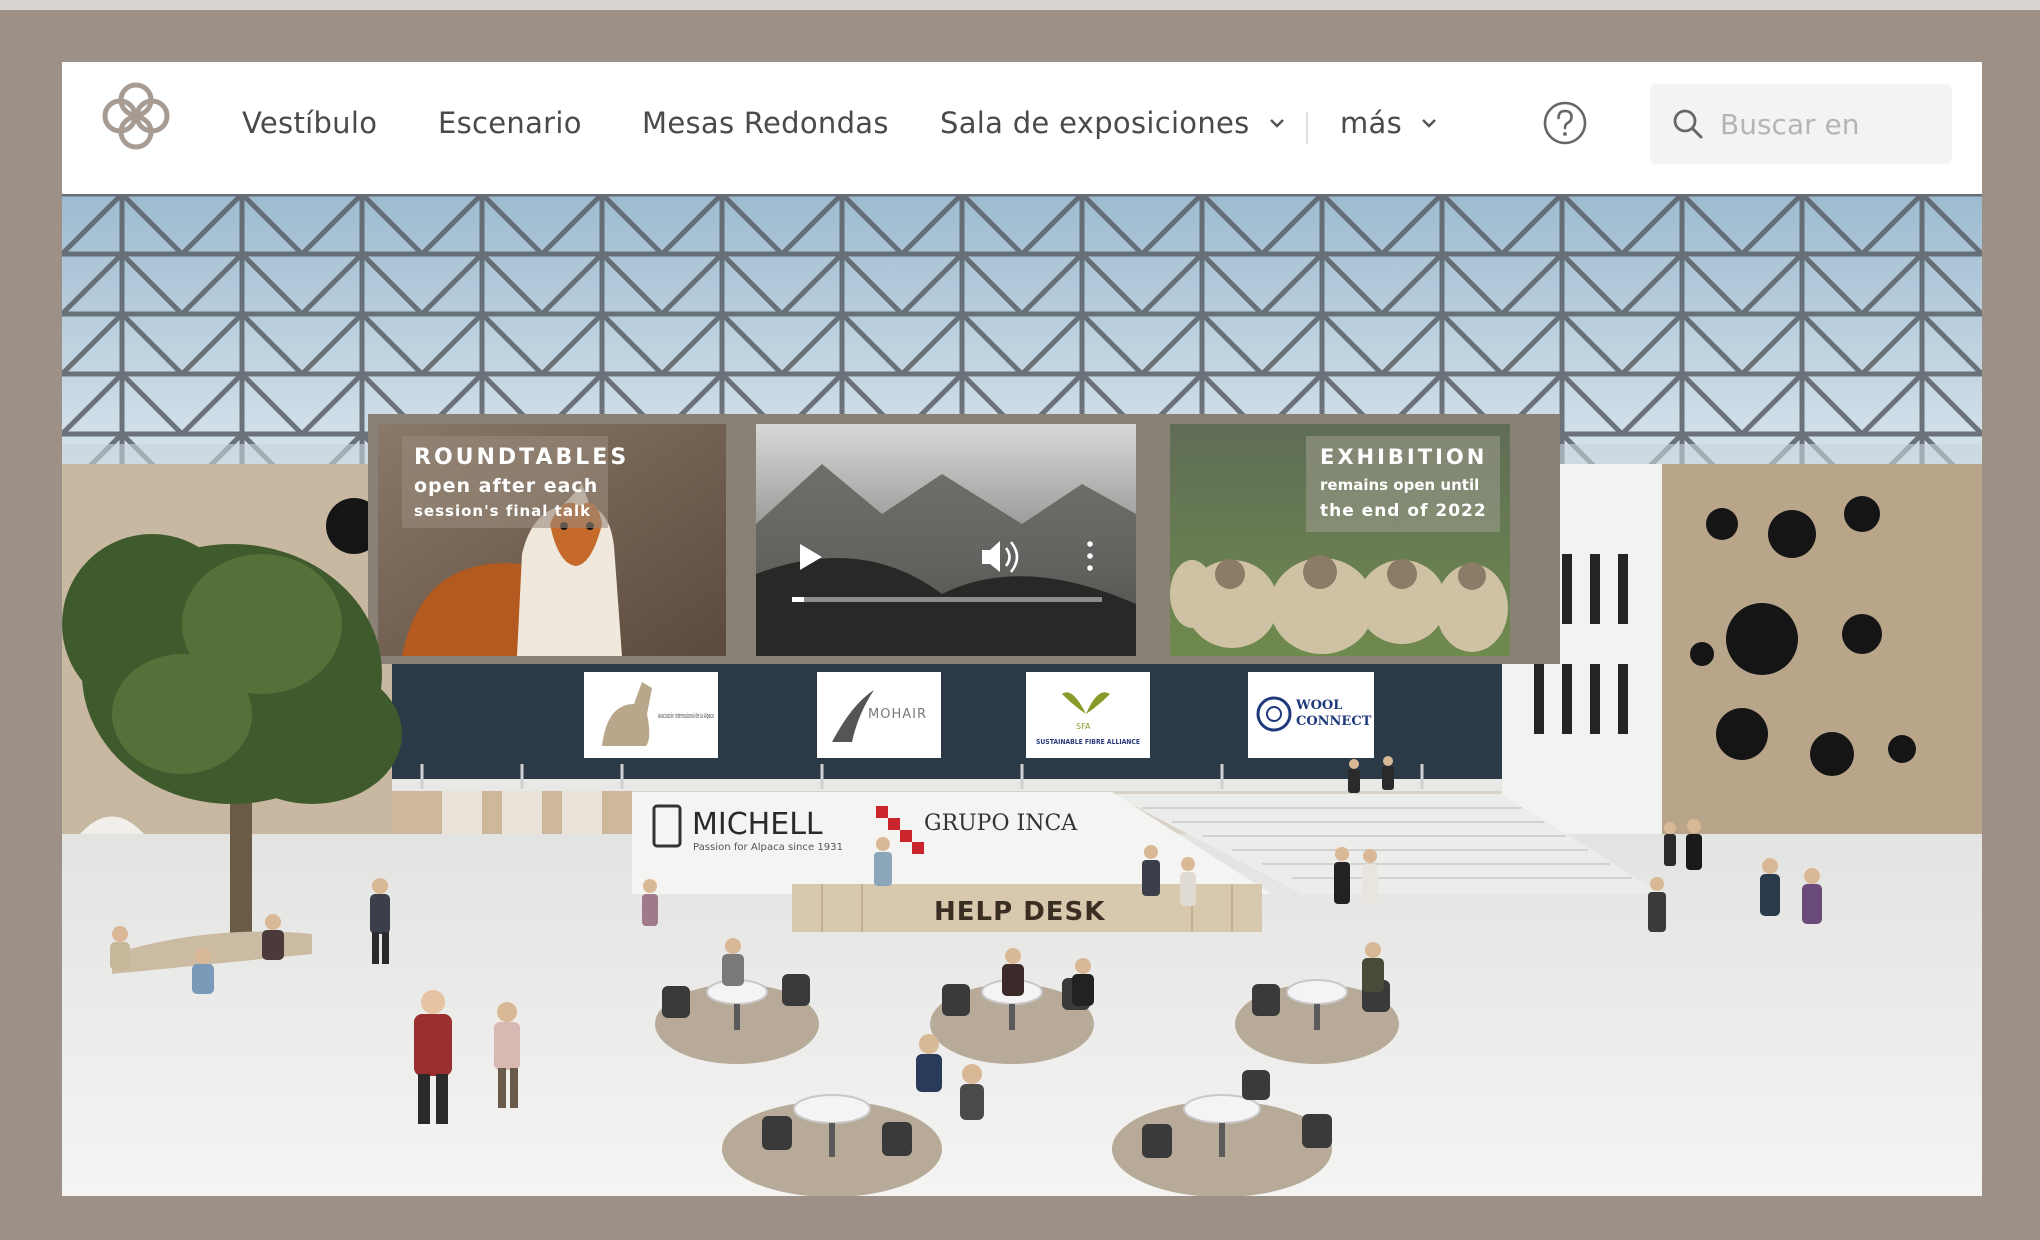 The width and height of the screenshot is (2040, 1240). I want to click on roundtables-title: ROUNDTABLES, so click(521, 457).